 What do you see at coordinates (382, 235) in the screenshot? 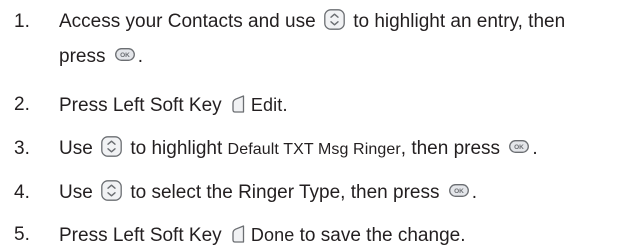
I see `step-text-part: to save the change.` at bounding box center [382, 235].